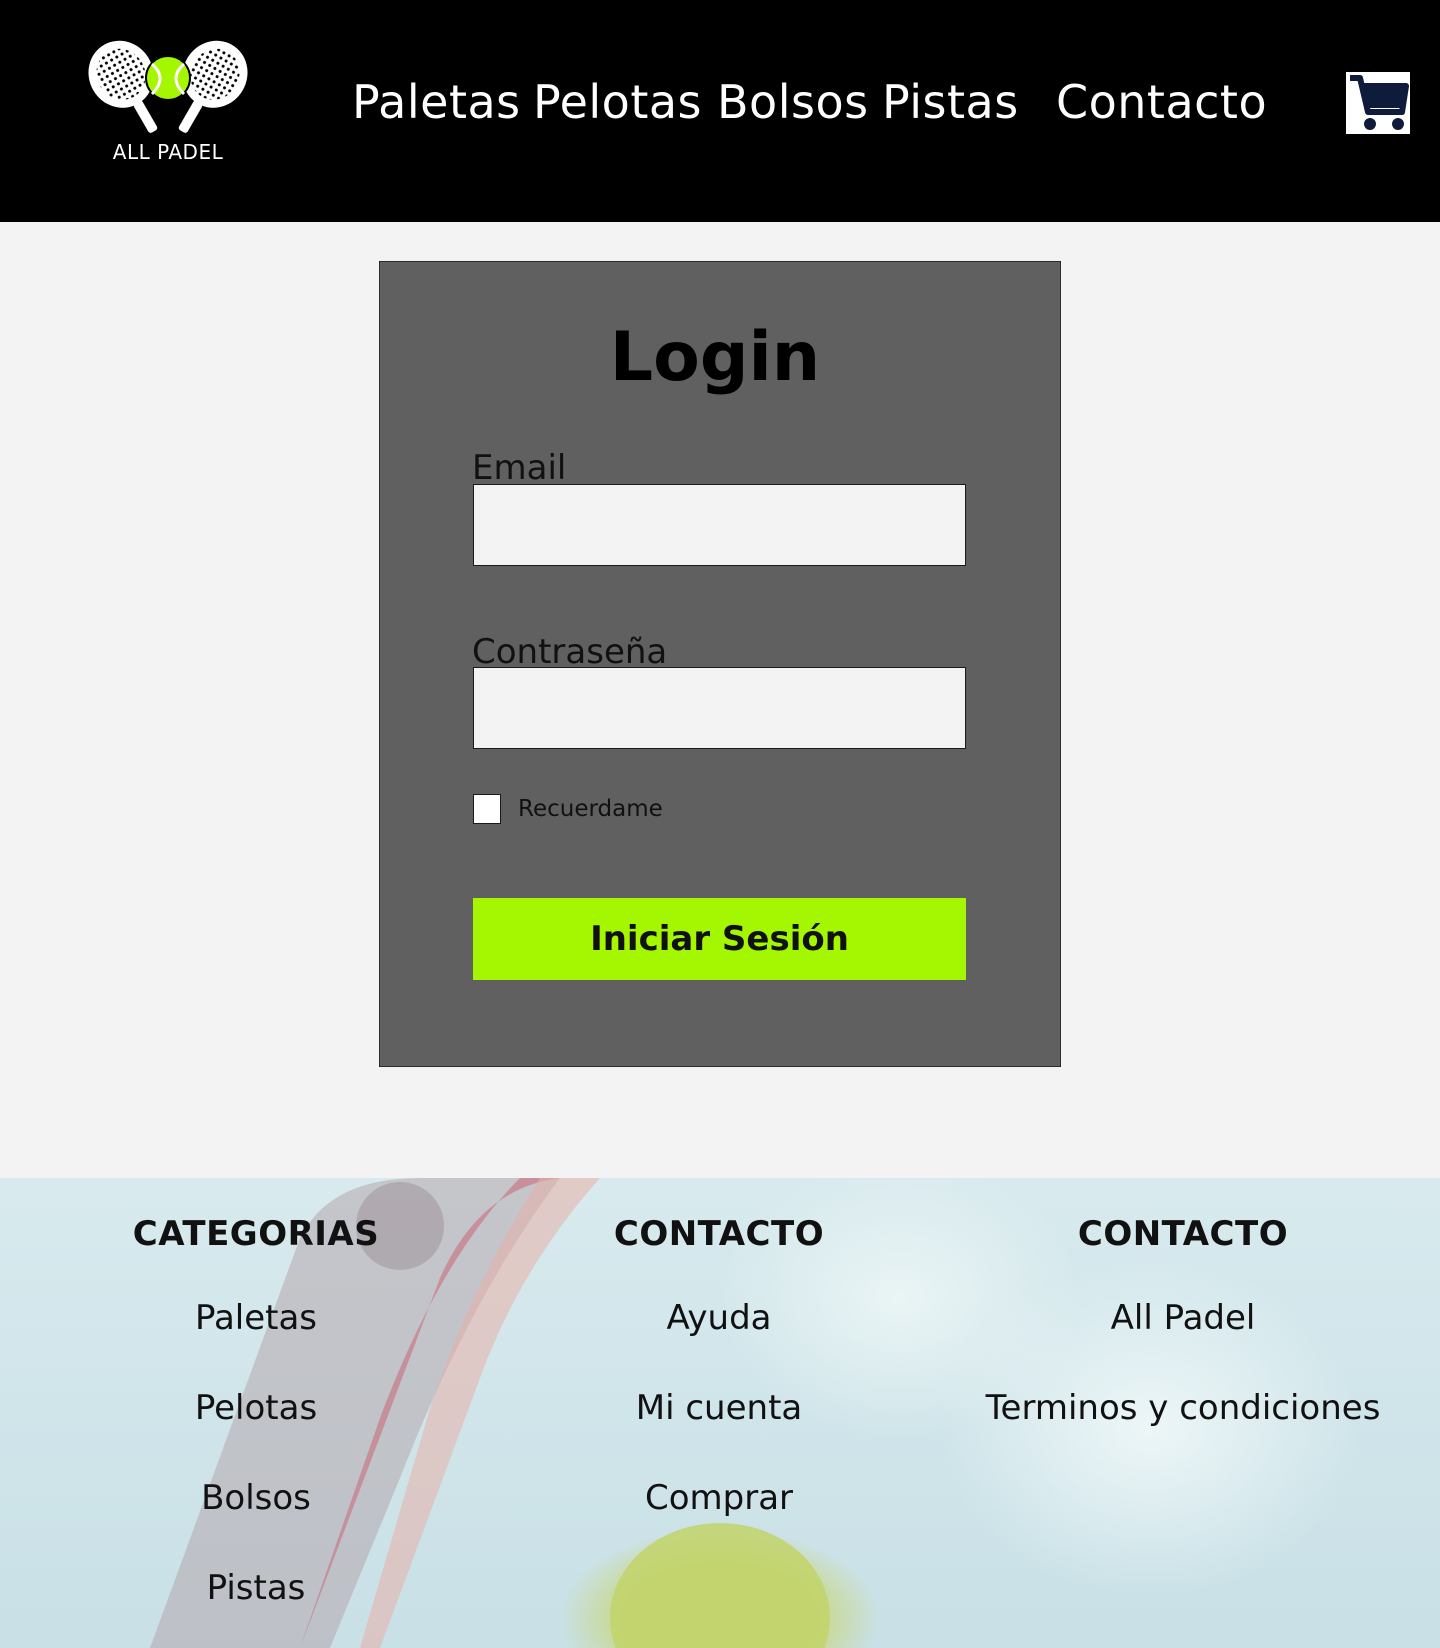 This screenshot has height=1648, width=1440. I want to click on nav-link-pelotas: Pelotas, so click(617, 102).